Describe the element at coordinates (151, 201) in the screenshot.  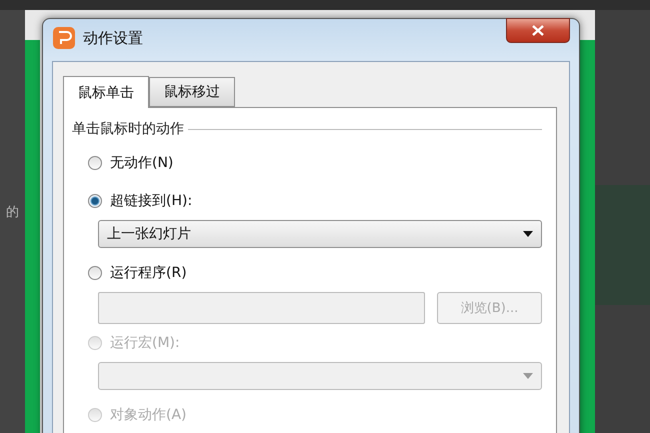
I see `radio-label: 超链接到(H):` at that location.